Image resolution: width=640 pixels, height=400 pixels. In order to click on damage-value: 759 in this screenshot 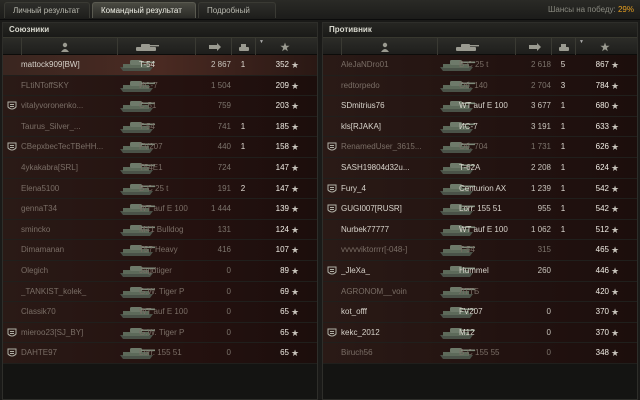, I will do `click(224, 106)`.